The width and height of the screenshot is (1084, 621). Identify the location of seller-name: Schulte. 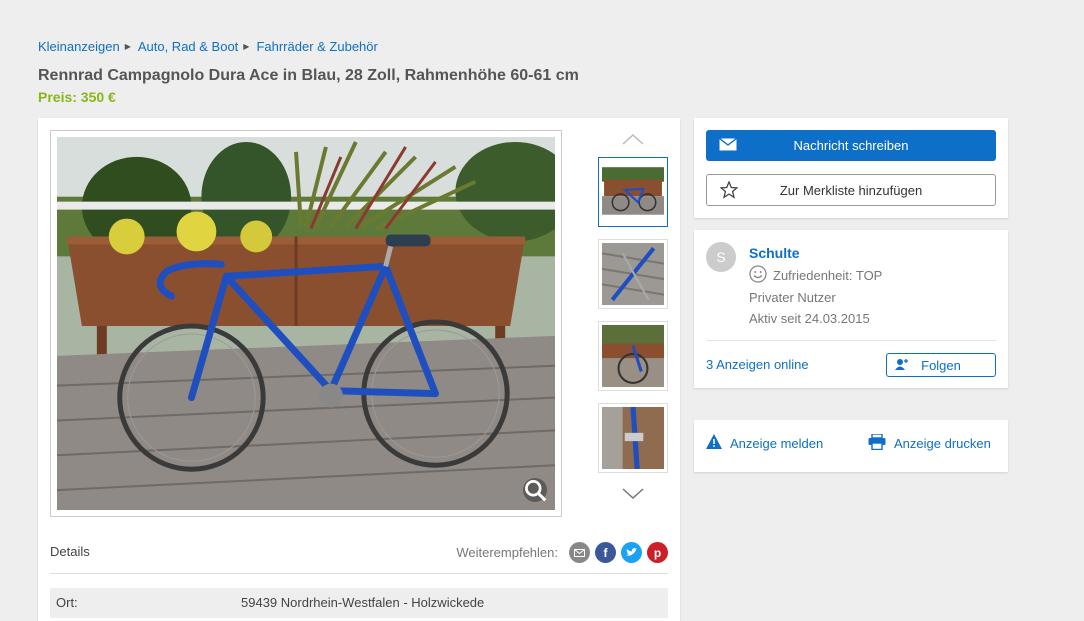
(774, 253).